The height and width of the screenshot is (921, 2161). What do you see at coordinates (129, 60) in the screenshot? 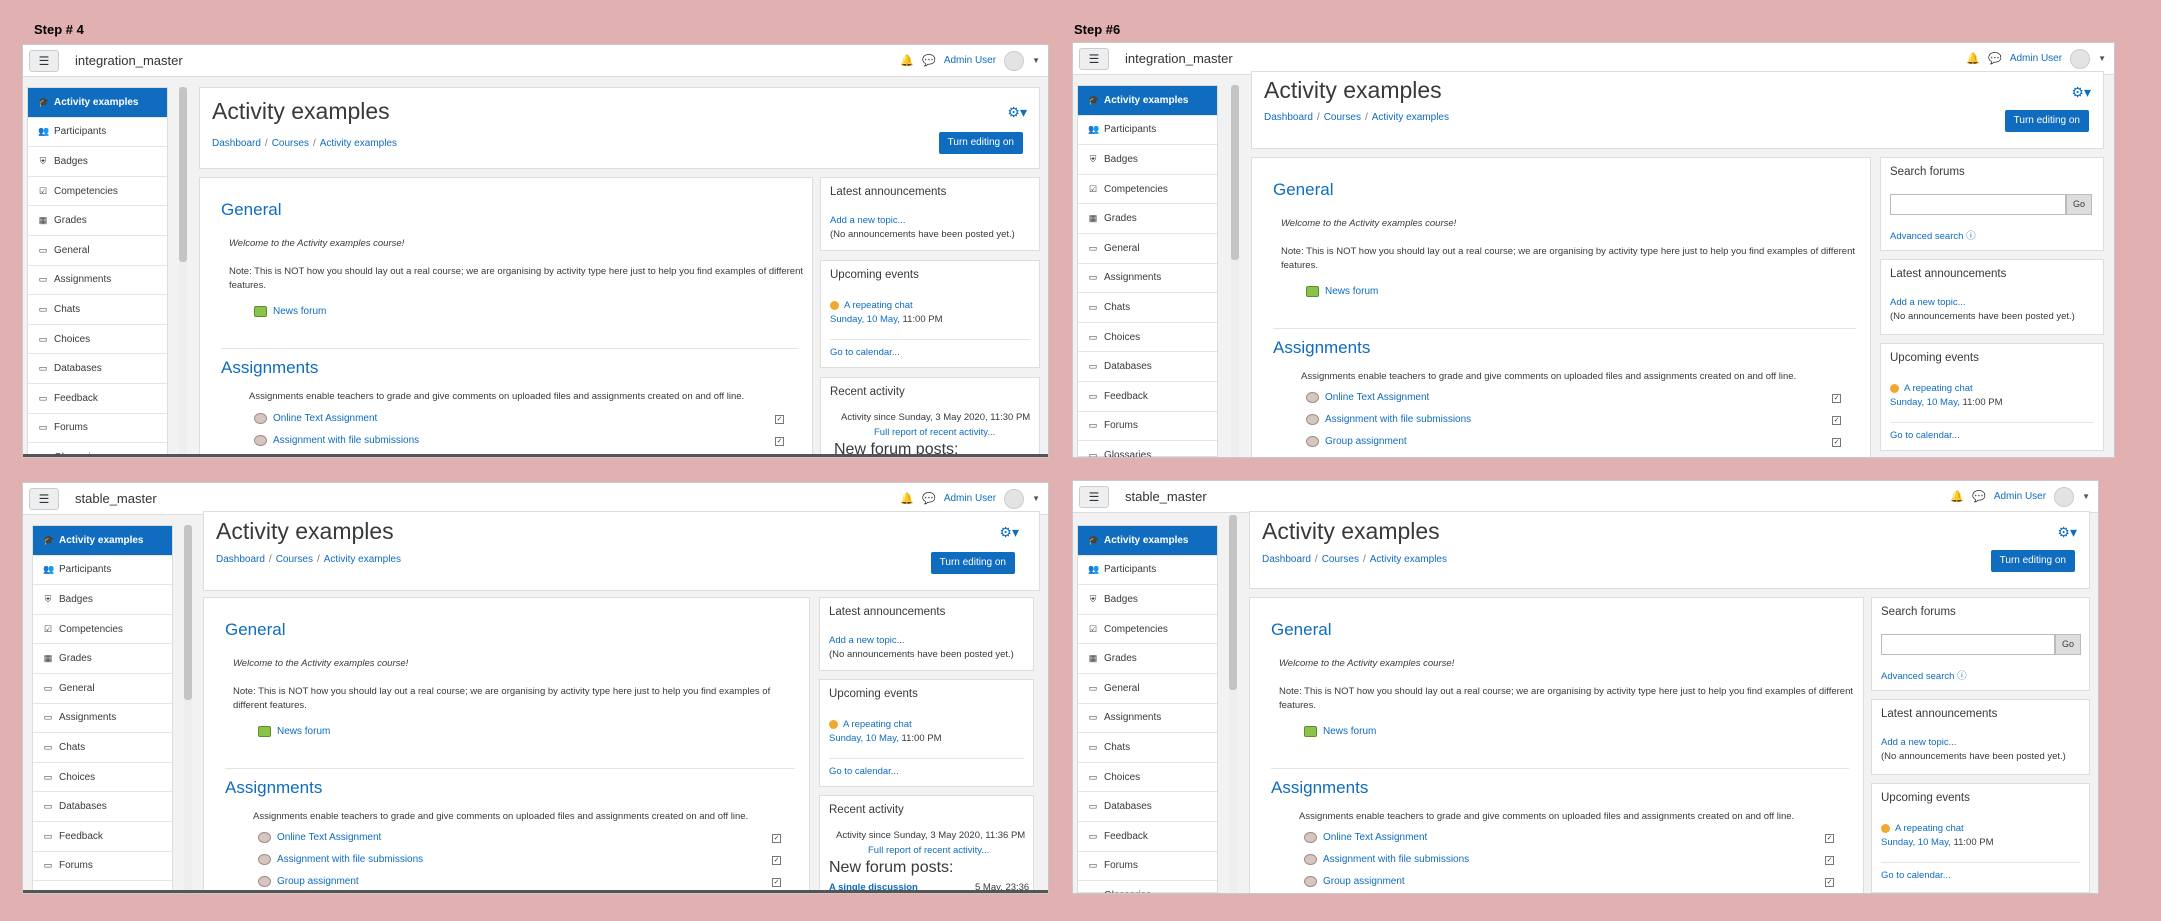
I see `site-name: integration_master` at bounding box center [129, 60].